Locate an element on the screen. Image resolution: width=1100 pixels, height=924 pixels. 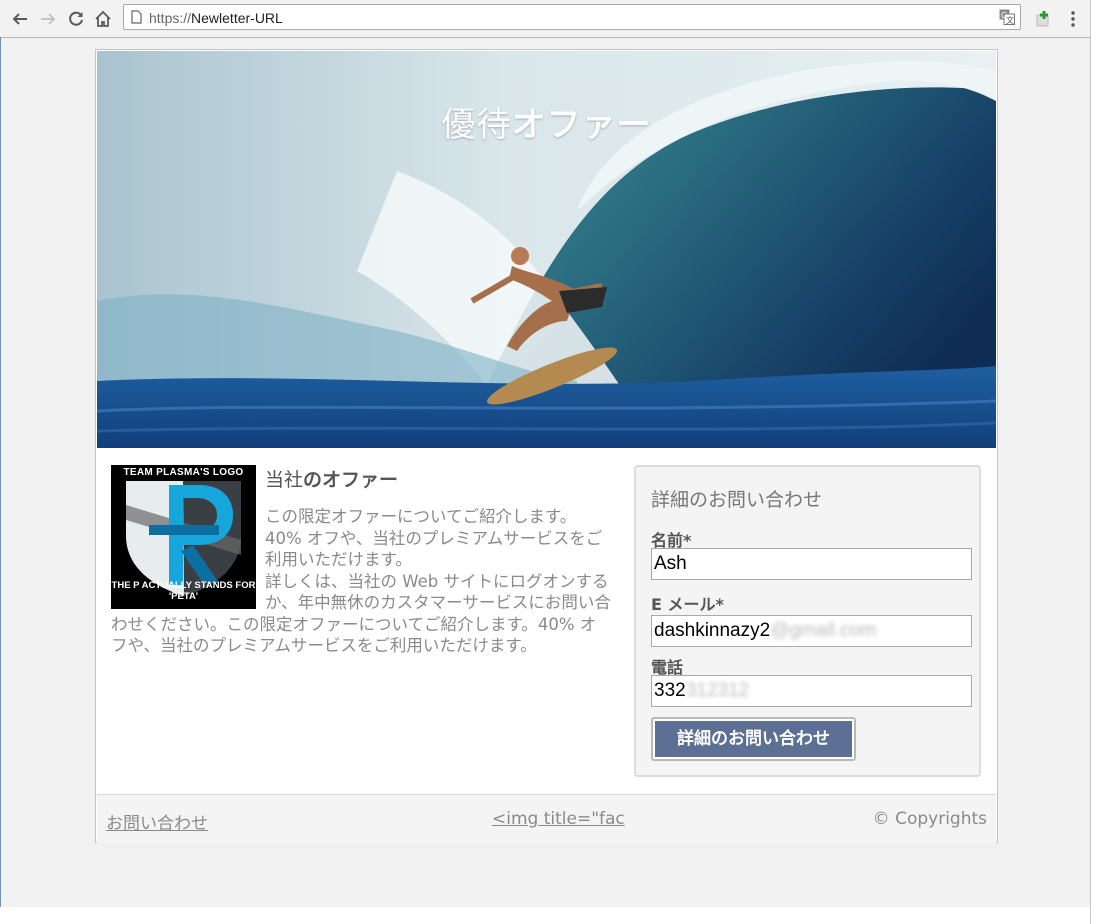
extension-icon is located at coordinates (1043, 19).